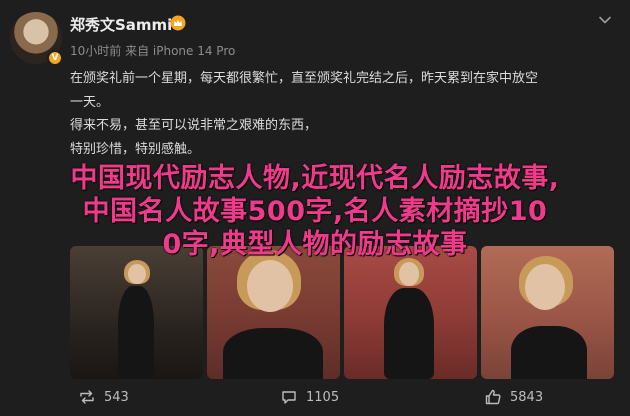 This screenshot has height=416, width=630. Describe the element at coordinates (315, 178) in the screenshot. I see `overlay-line: 中国现代励志人物,近现代名人励志故事,` at that location.